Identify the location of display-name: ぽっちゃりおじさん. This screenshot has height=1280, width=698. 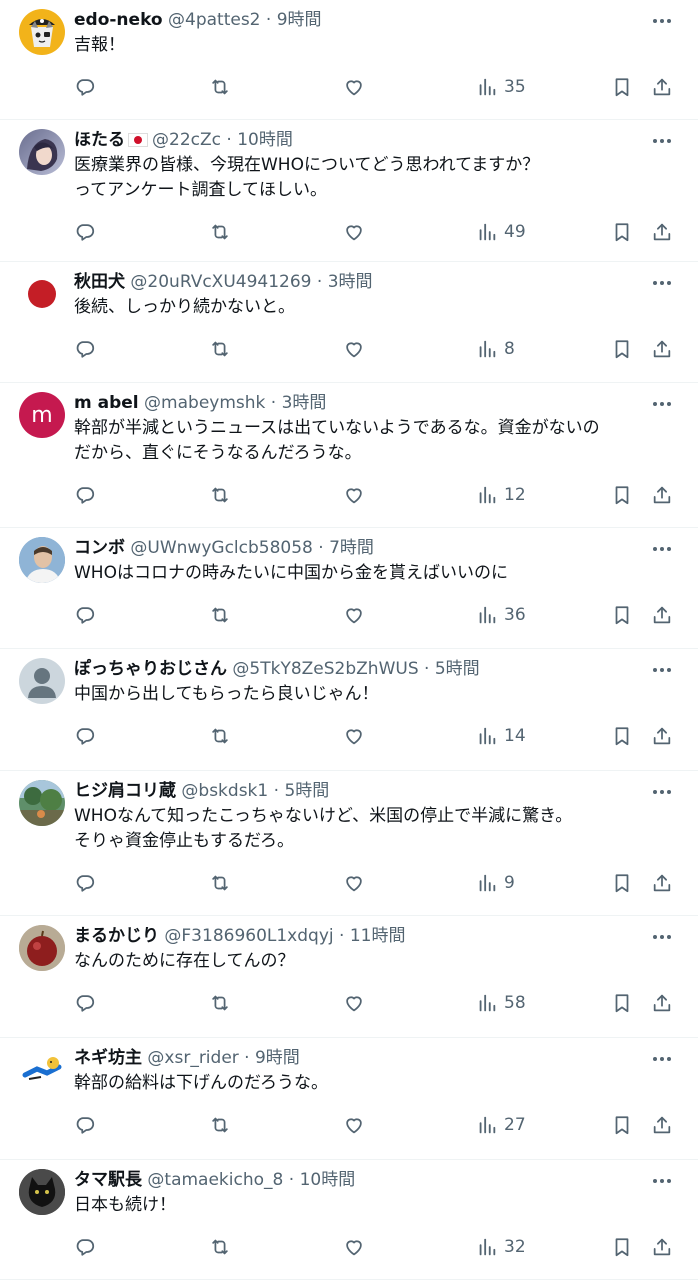
(150, 669).